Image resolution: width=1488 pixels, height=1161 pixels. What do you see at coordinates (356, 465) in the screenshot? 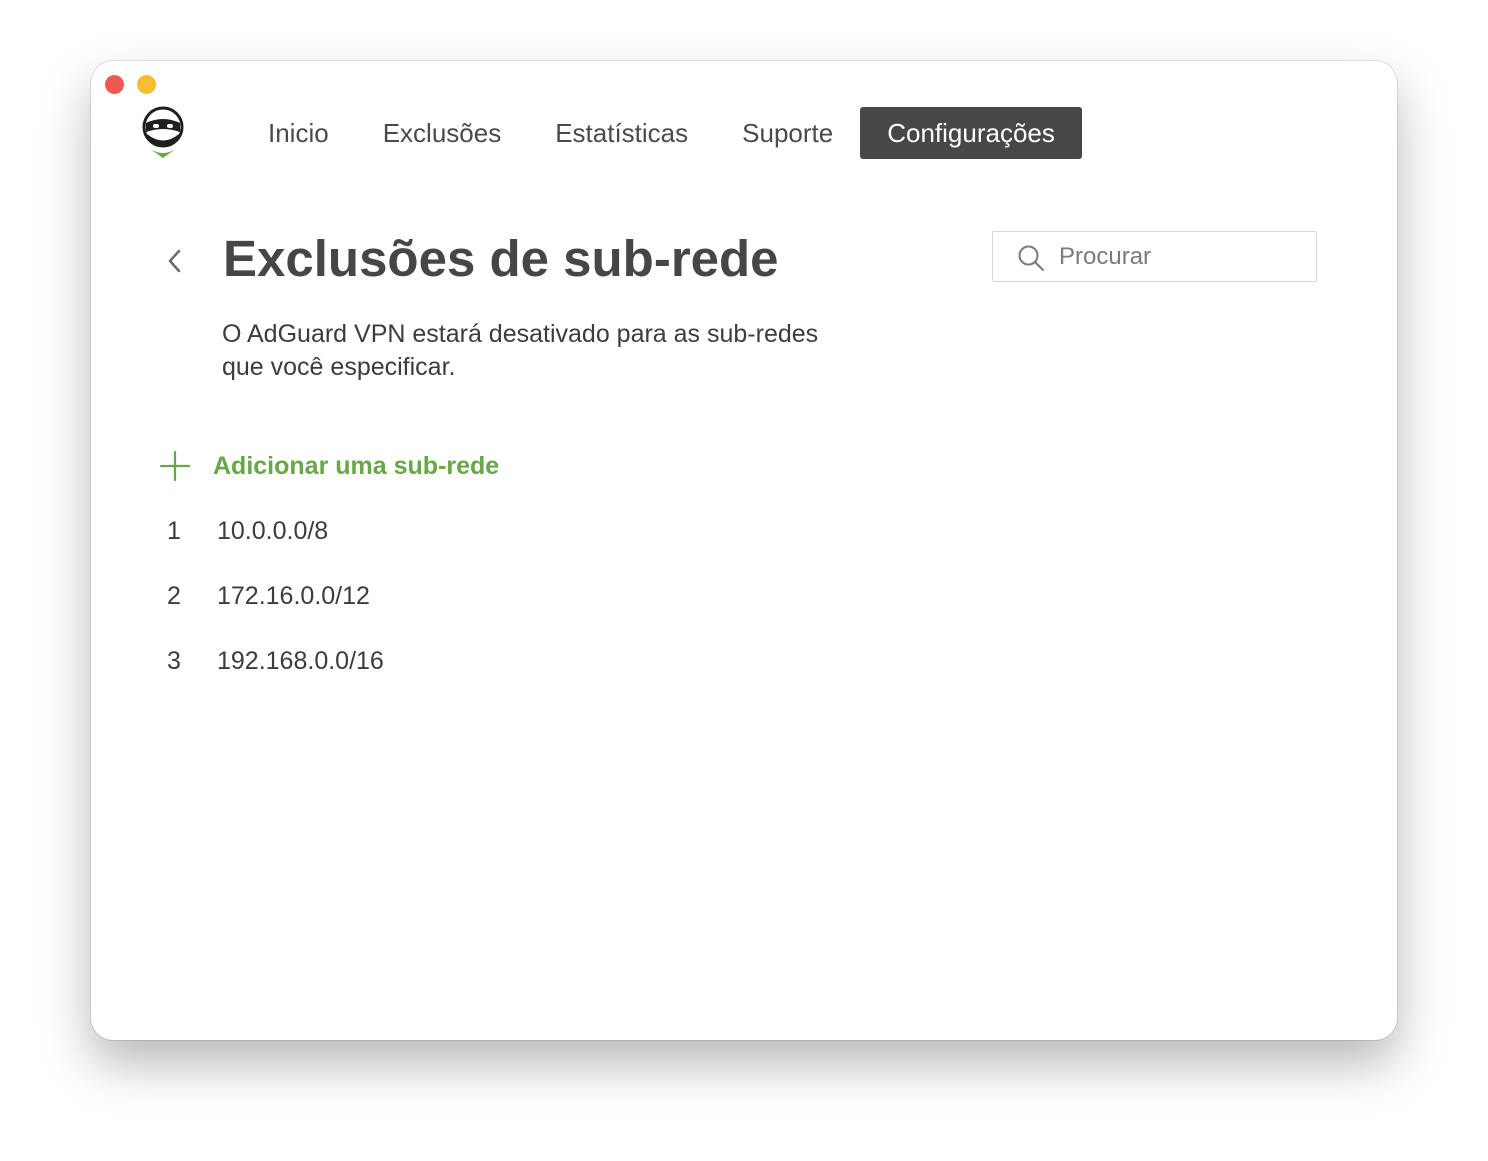
I see `add-subnet-label: Adicionar uma sub-rede` at bounding box center [356, 465].